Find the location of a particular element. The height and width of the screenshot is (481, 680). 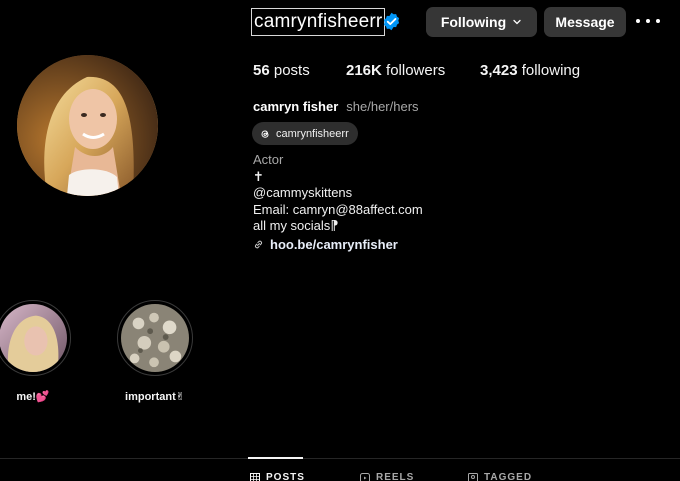

tagged-icon is located at coordinates (473, 476).